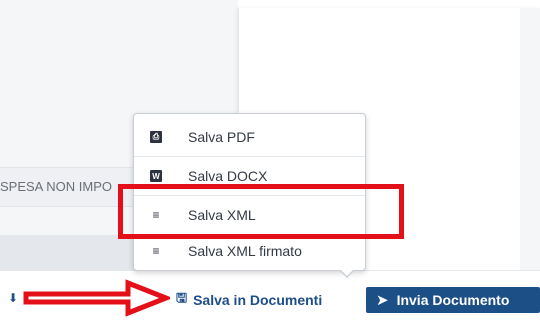  Describe the element at coordinates (347, 272) in the screenshot. I see `menu-caret-fill` at that location.